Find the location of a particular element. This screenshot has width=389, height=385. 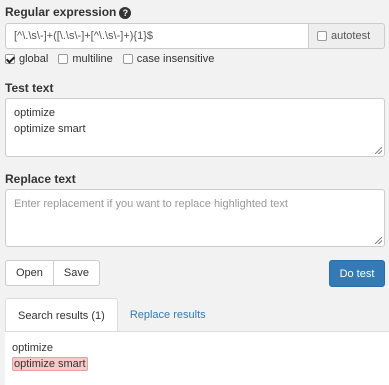

autotest-label: autotest is located at coordinates (351, 36).